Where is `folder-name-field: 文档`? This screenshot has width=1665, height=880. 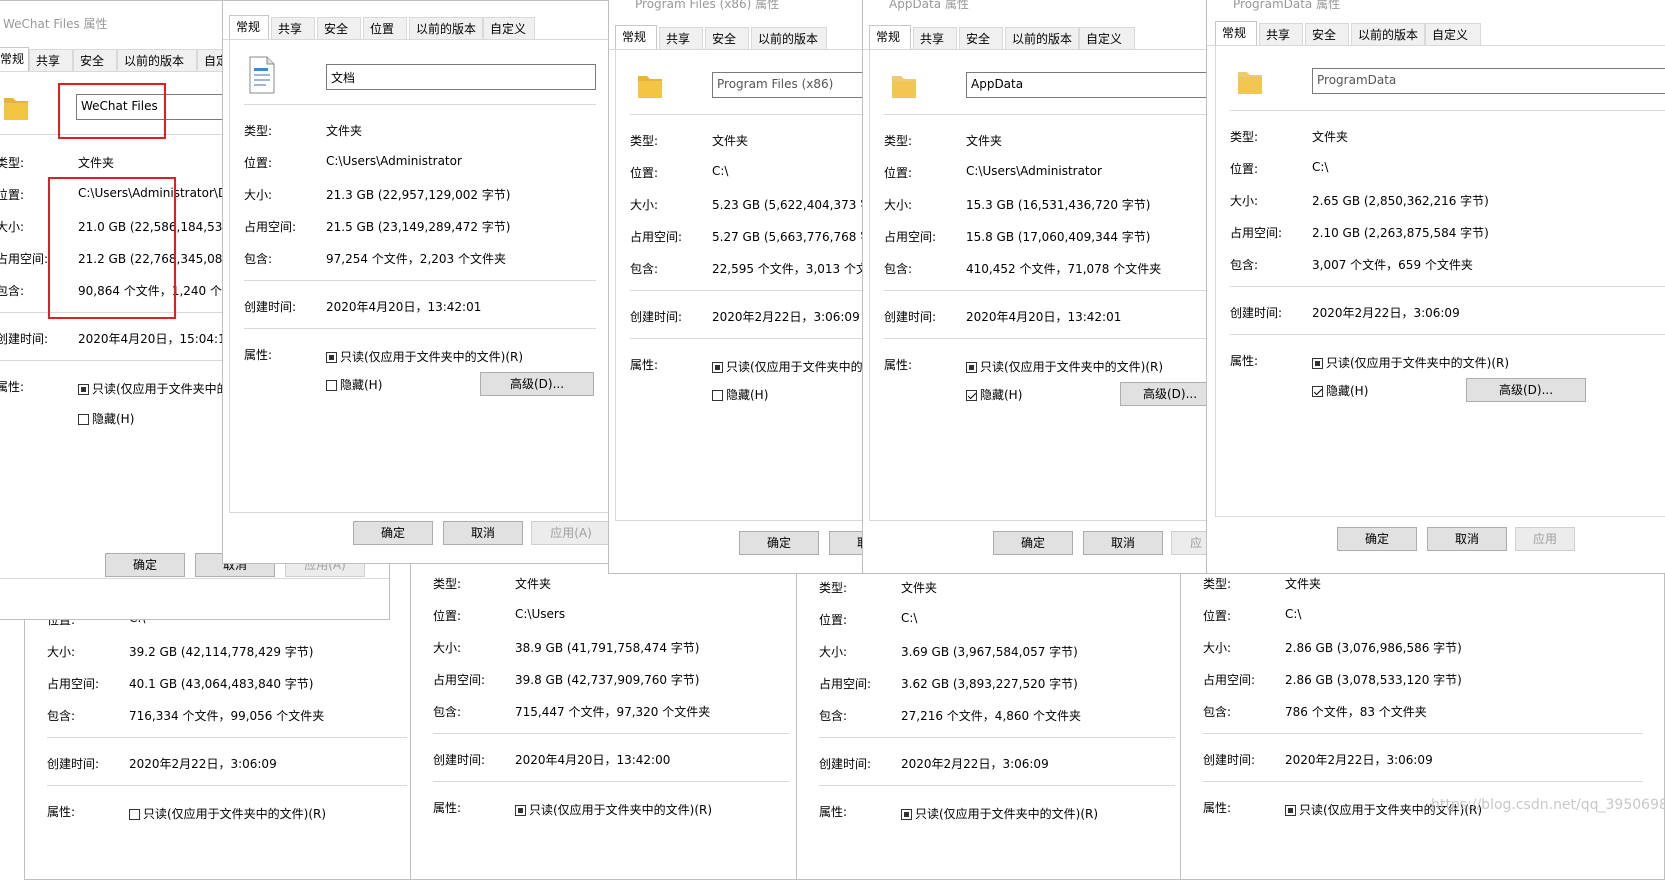
folder-name-field: 文档 is located at coordinates (461, 77).